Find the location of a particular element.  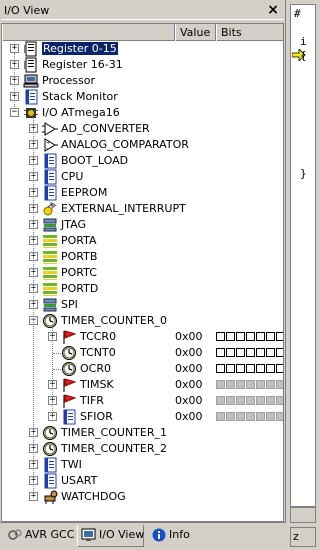

tree-item-label: OCR0 is located at coordinates (95, 368).